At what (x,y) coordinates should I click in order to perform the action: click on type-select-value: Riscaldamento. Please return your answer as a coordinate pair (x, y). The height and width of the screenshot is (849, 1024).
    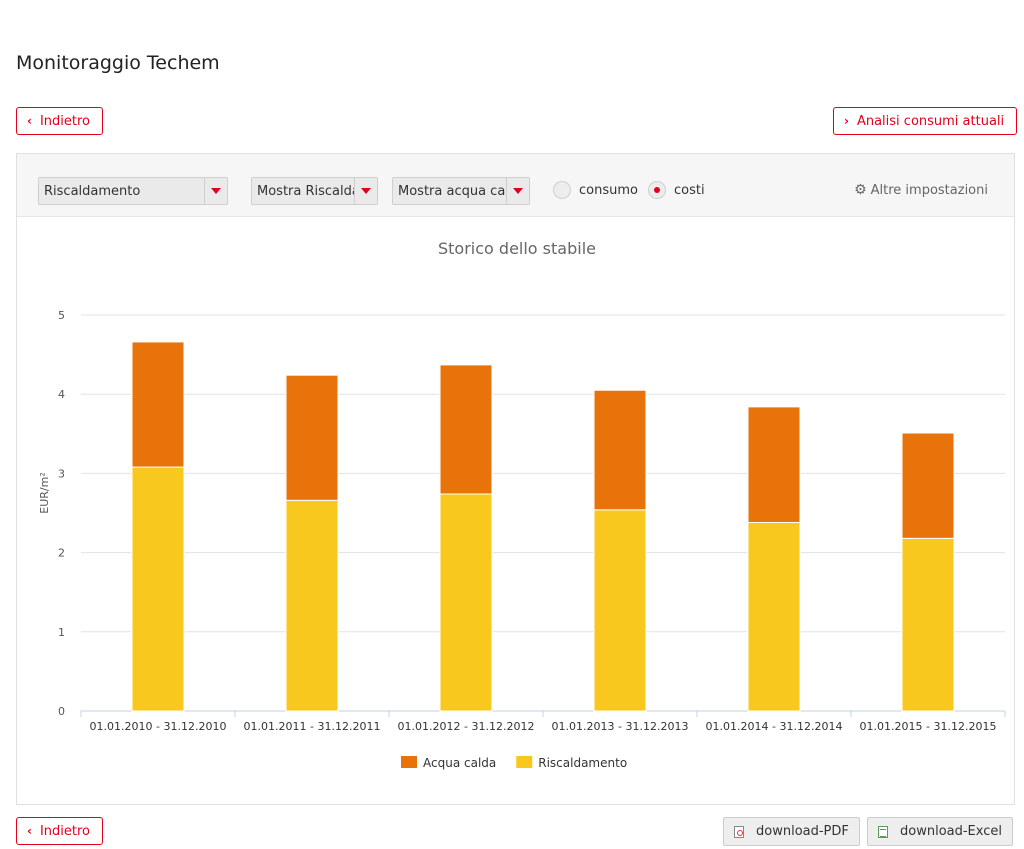
    Looking at the image, I should click on (92, 191).